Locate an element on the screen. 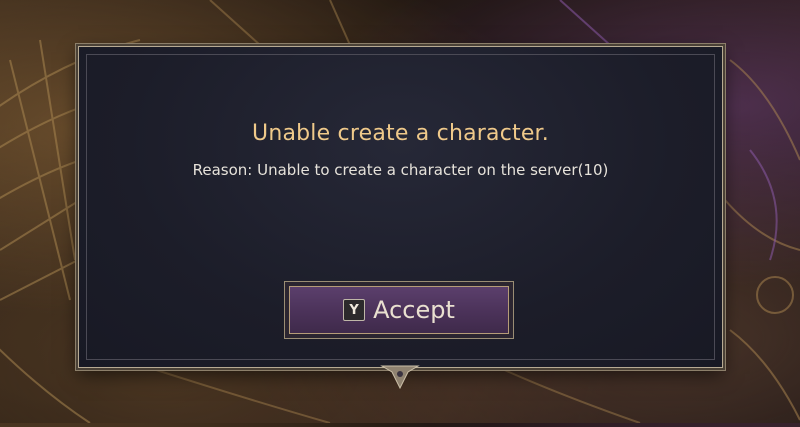 The width and height of the screenshot is (800, 427). accept-button: Y Accept is located at coordinates (399, 310).